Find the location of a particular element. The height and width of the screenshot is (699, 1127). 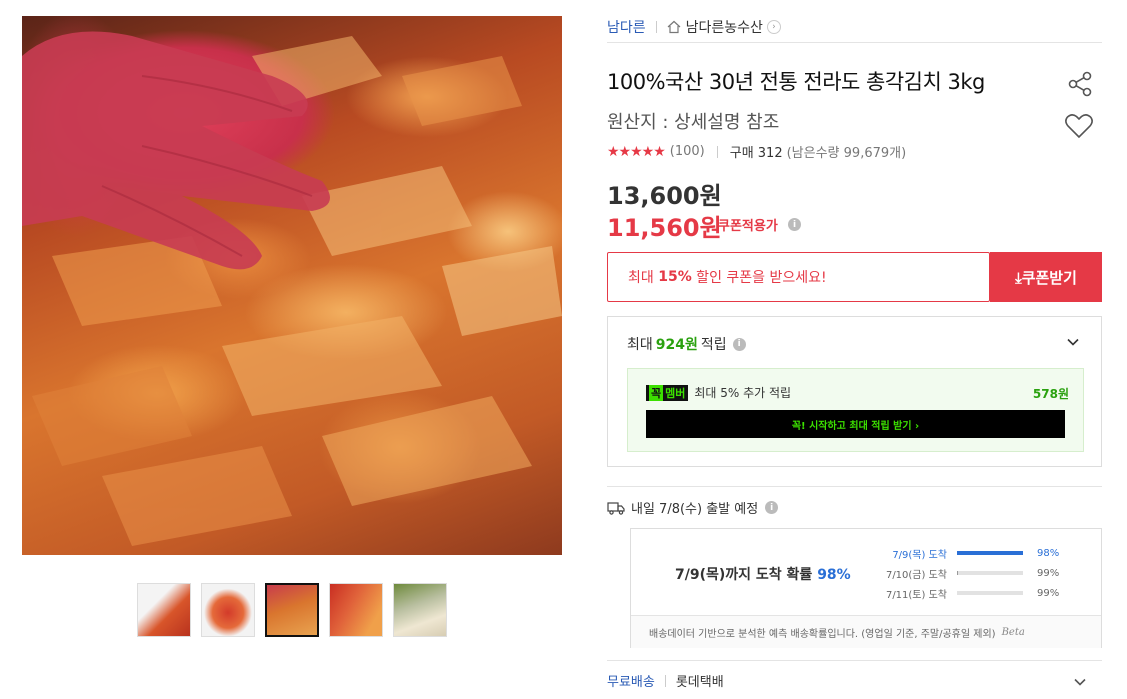

thumbnail-3-selected is located at coordinates (292, 610).